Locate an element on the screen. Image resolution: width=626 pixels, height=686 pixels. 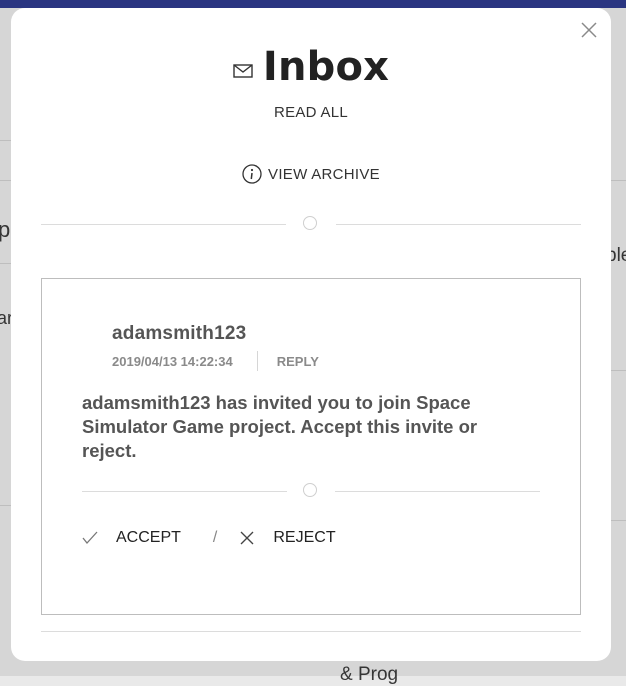
reject-button: REJECT is located at coordinates (287, 538).